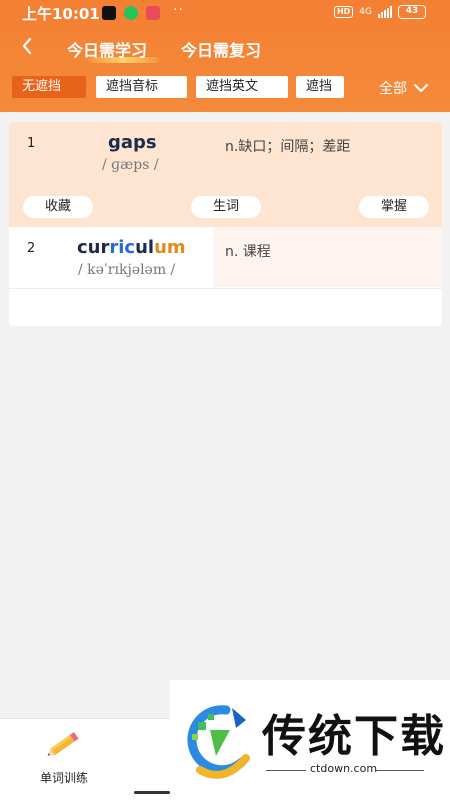 Image resolution: width=450 pixels, height=800 pixels. What do you see at coordinates (131, 13) in the screenshot?
I see `phone-icon` at bounding box center [131, 13].